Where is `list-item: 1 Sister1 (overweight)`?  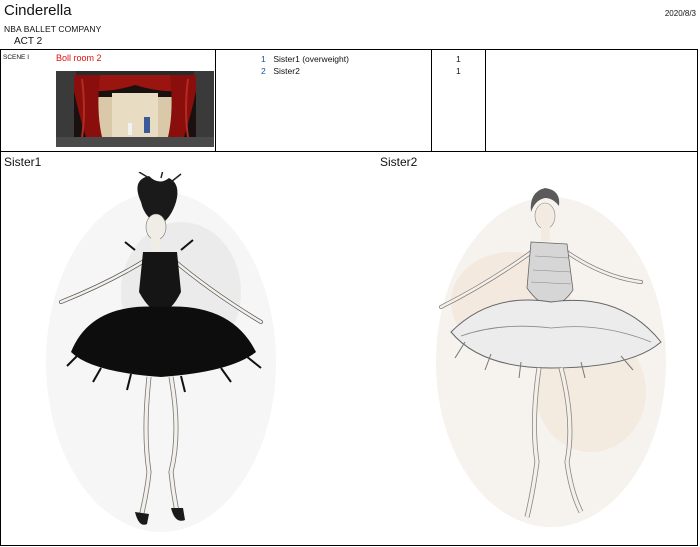
list-item: 1 Sister1 (overweight) is located at coordinates (305, 59).